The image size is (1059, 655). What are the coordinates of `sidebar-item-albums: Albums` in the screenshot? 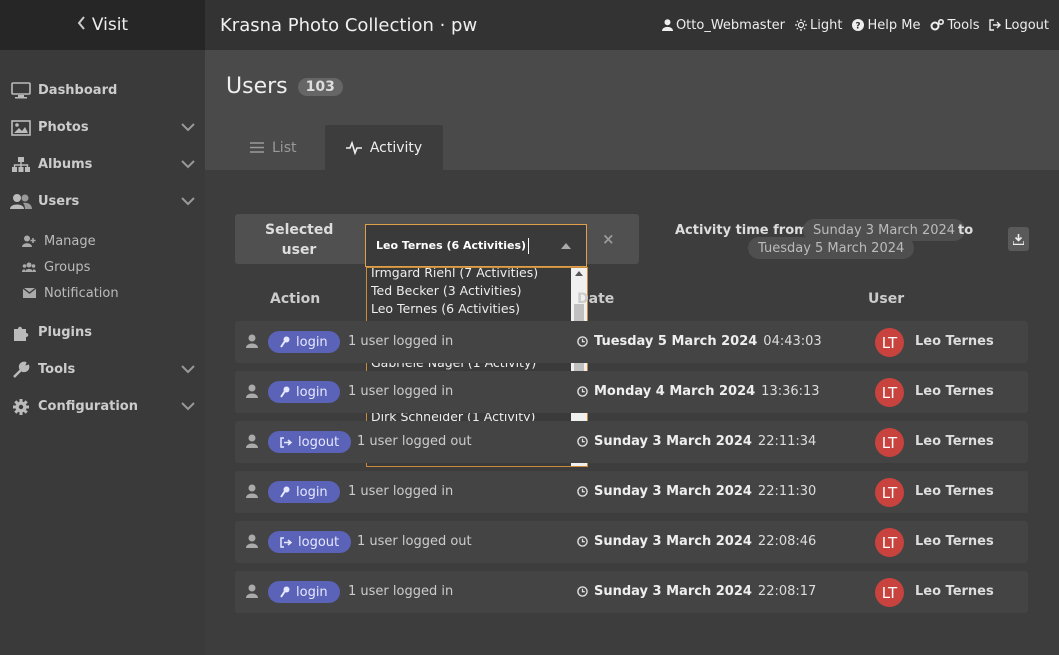 It's located at (102, 164).